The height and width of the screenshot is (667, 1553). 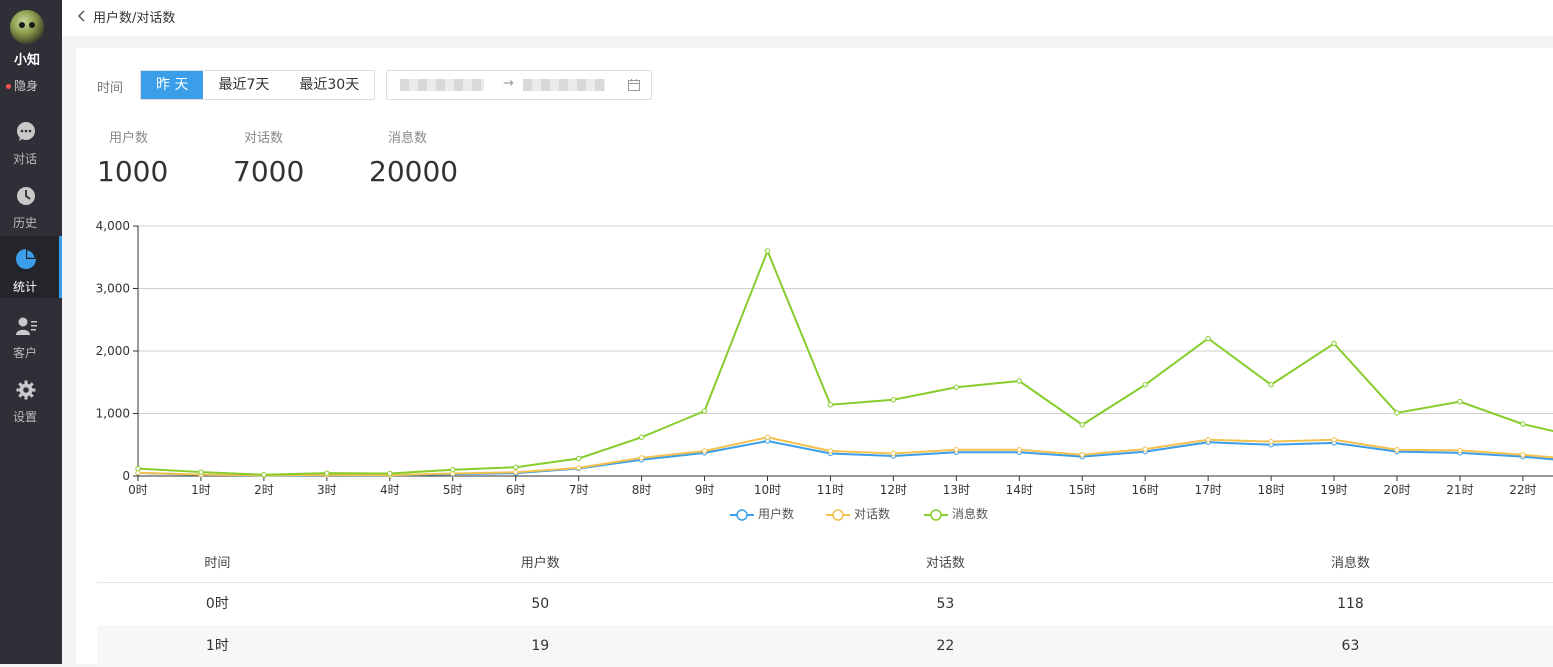 I want to click on x-tick-label: 16时, so click(x=1145, y=490).